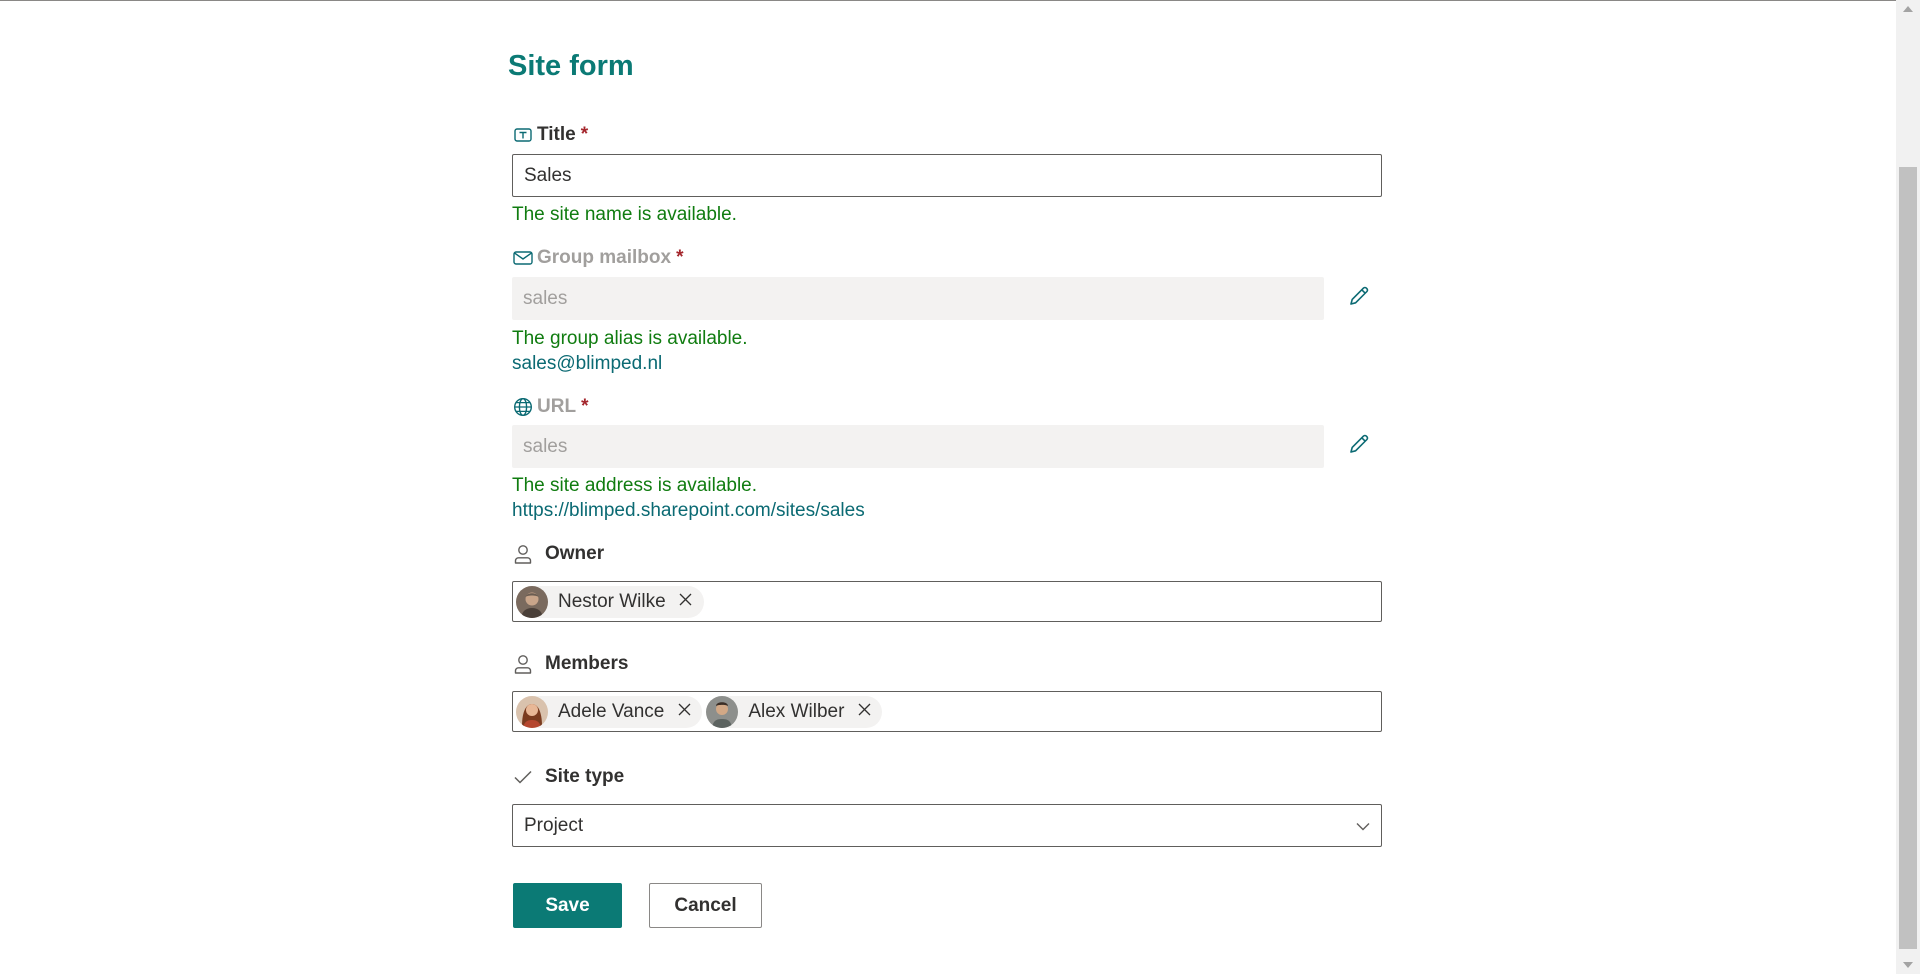 This screenshot has width=1920, height=974. I want to click on owner-label: Owner, so click(558, 554).